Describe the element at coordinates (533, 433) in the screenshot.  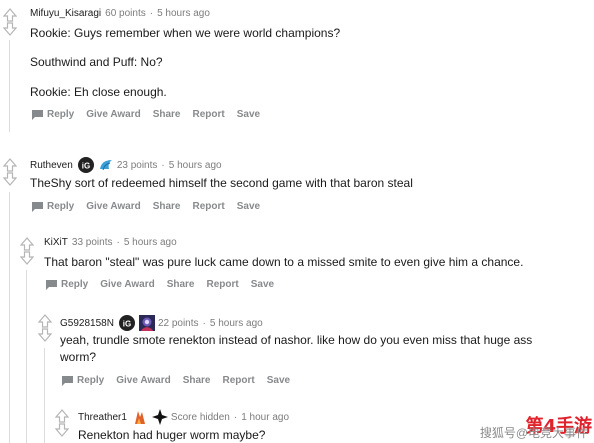
I see `watermark-text: 搜狐号@电竞大事件` at that location.